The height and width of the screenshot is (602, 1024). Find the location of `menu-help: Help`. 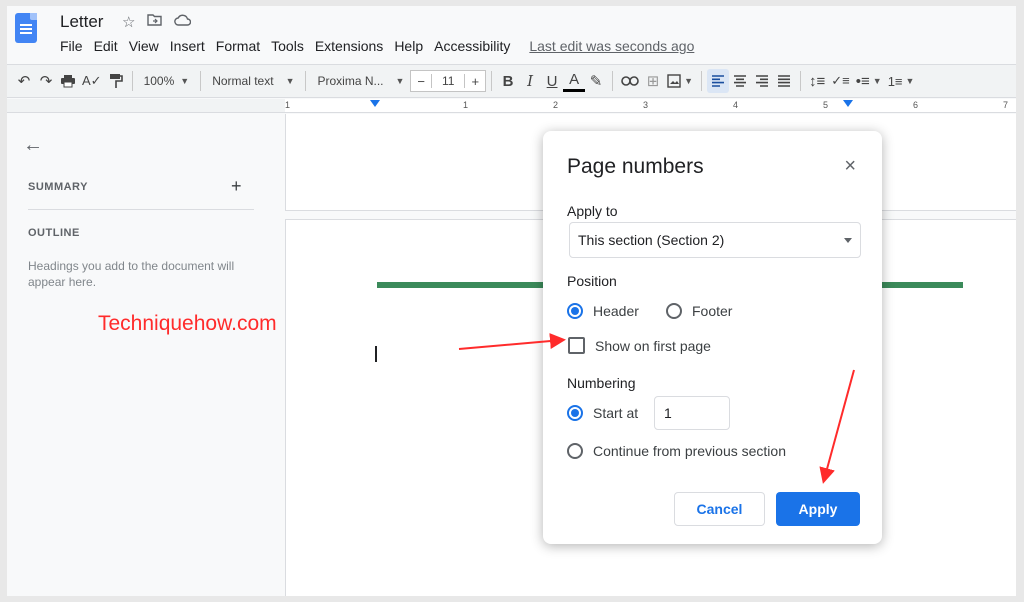

menu-help: Help is located at coordinates (408, 46).